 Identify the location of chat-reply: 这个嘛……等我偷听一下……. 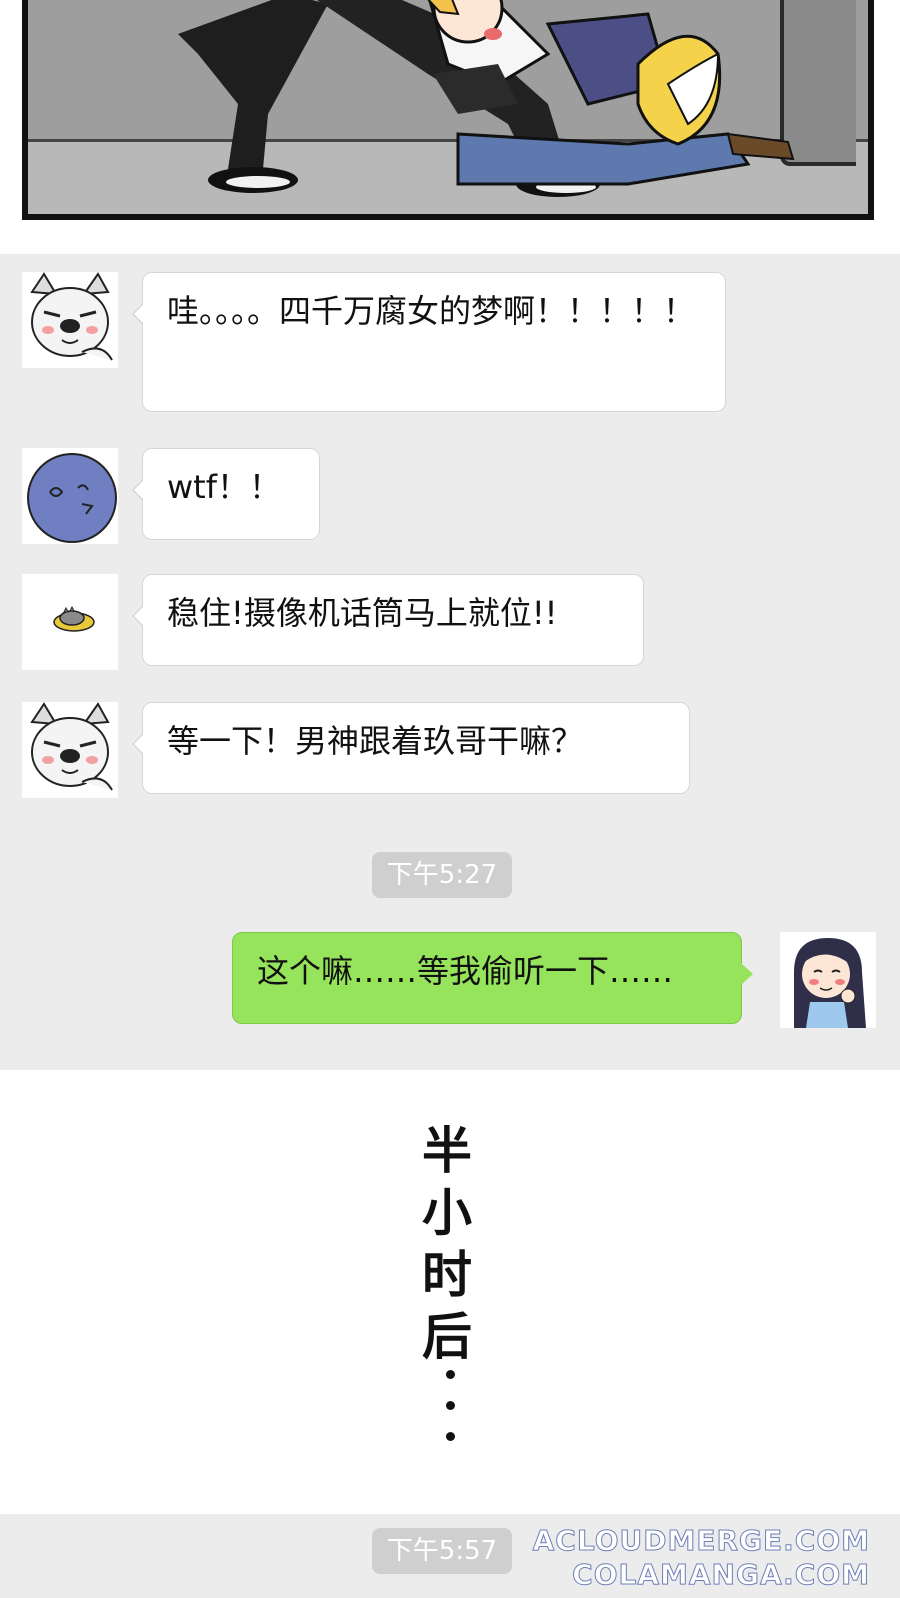
(492, 978).